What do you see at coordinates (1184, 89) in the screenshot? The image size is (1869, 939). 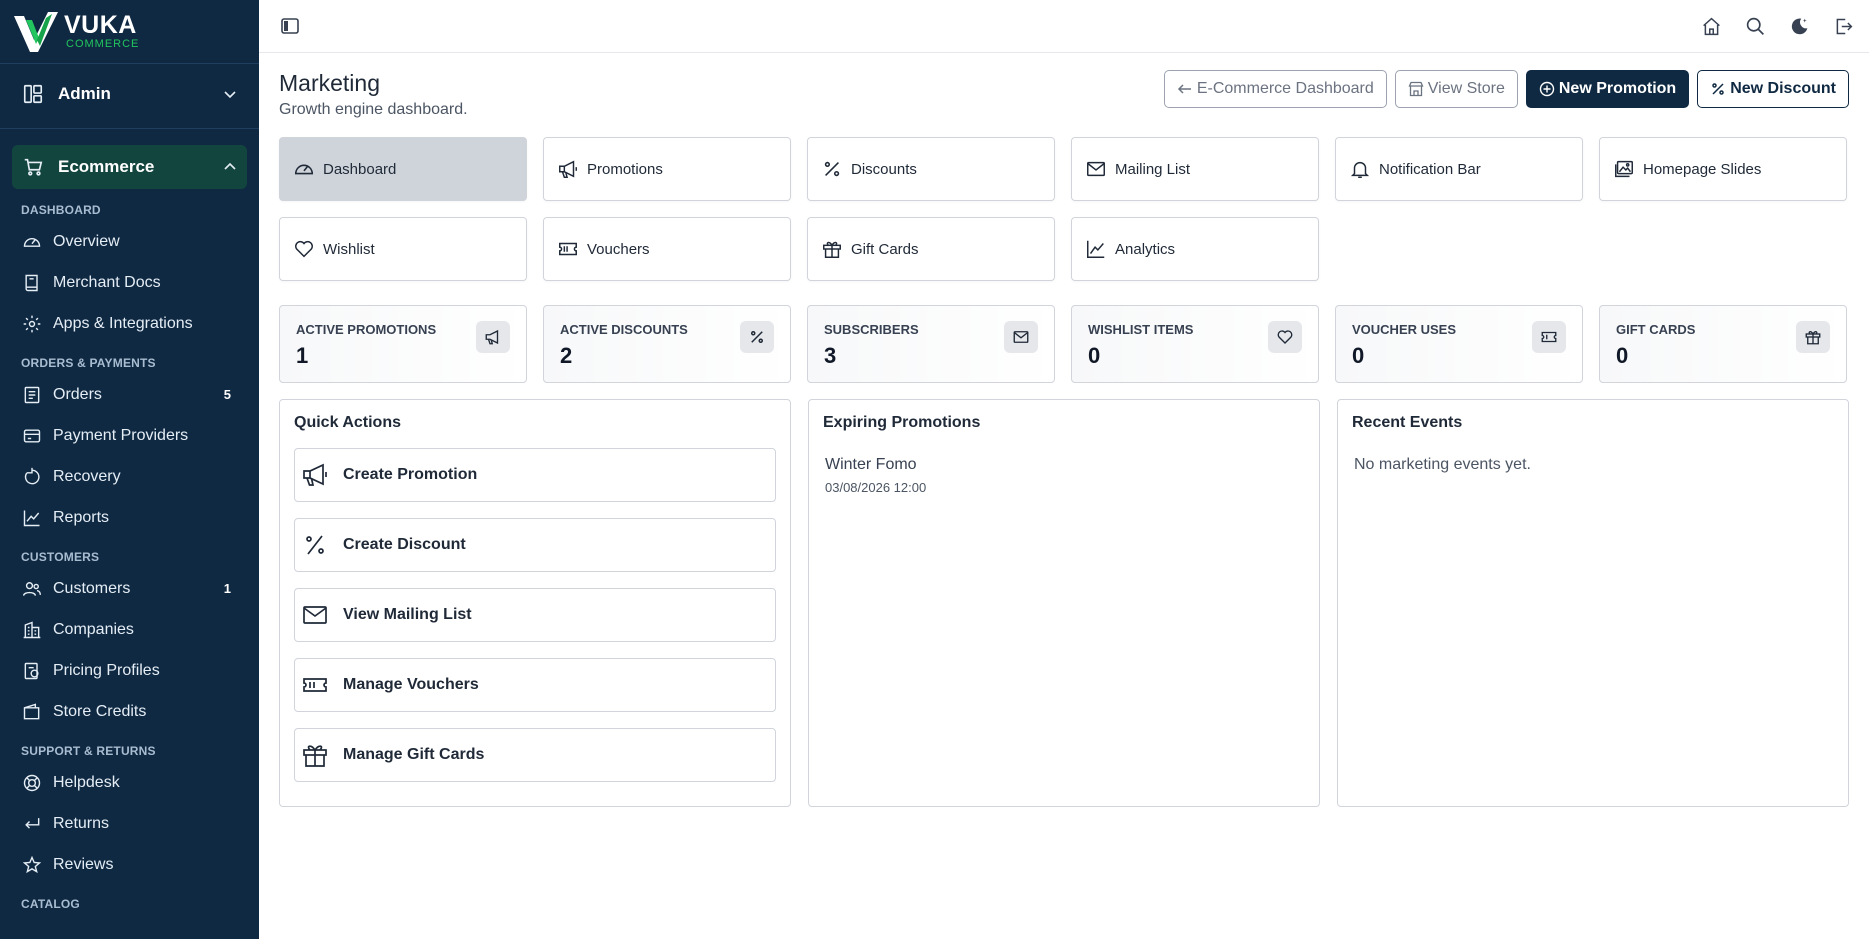 I see `arrow-left-icon` at bounding box center [1184, 89].